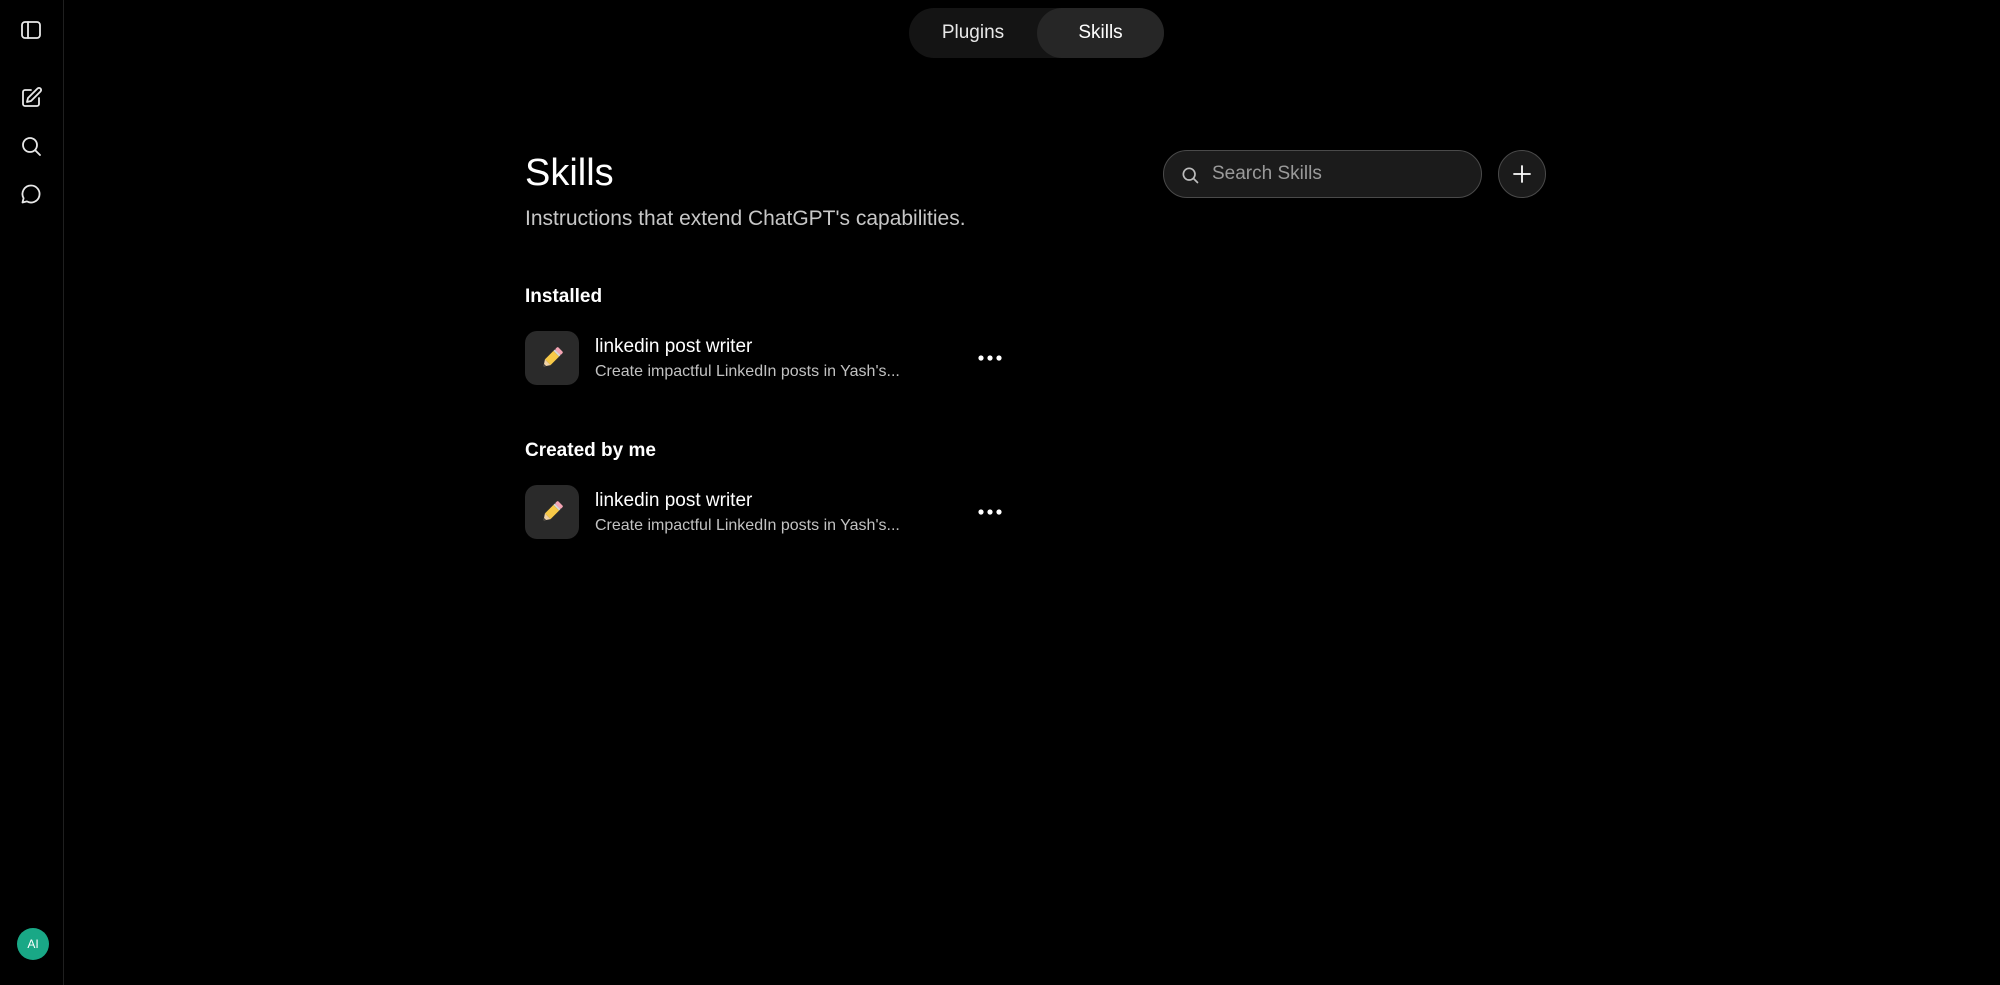  What do you see at coordinates (32, 492) in the screenshot?
I see `sidebar: AI` at bounding box center [32, 492].